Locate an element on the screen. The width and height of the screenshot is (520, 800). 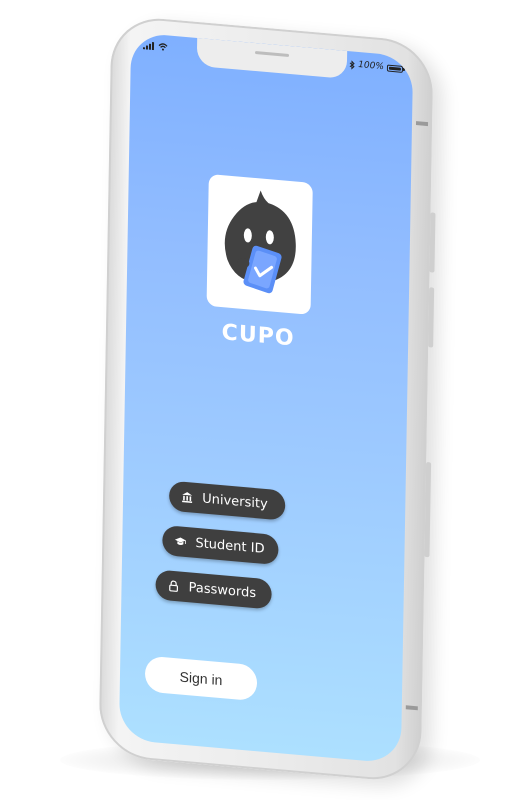
status-bar-right: 100% is located at coordinates (376, 66).